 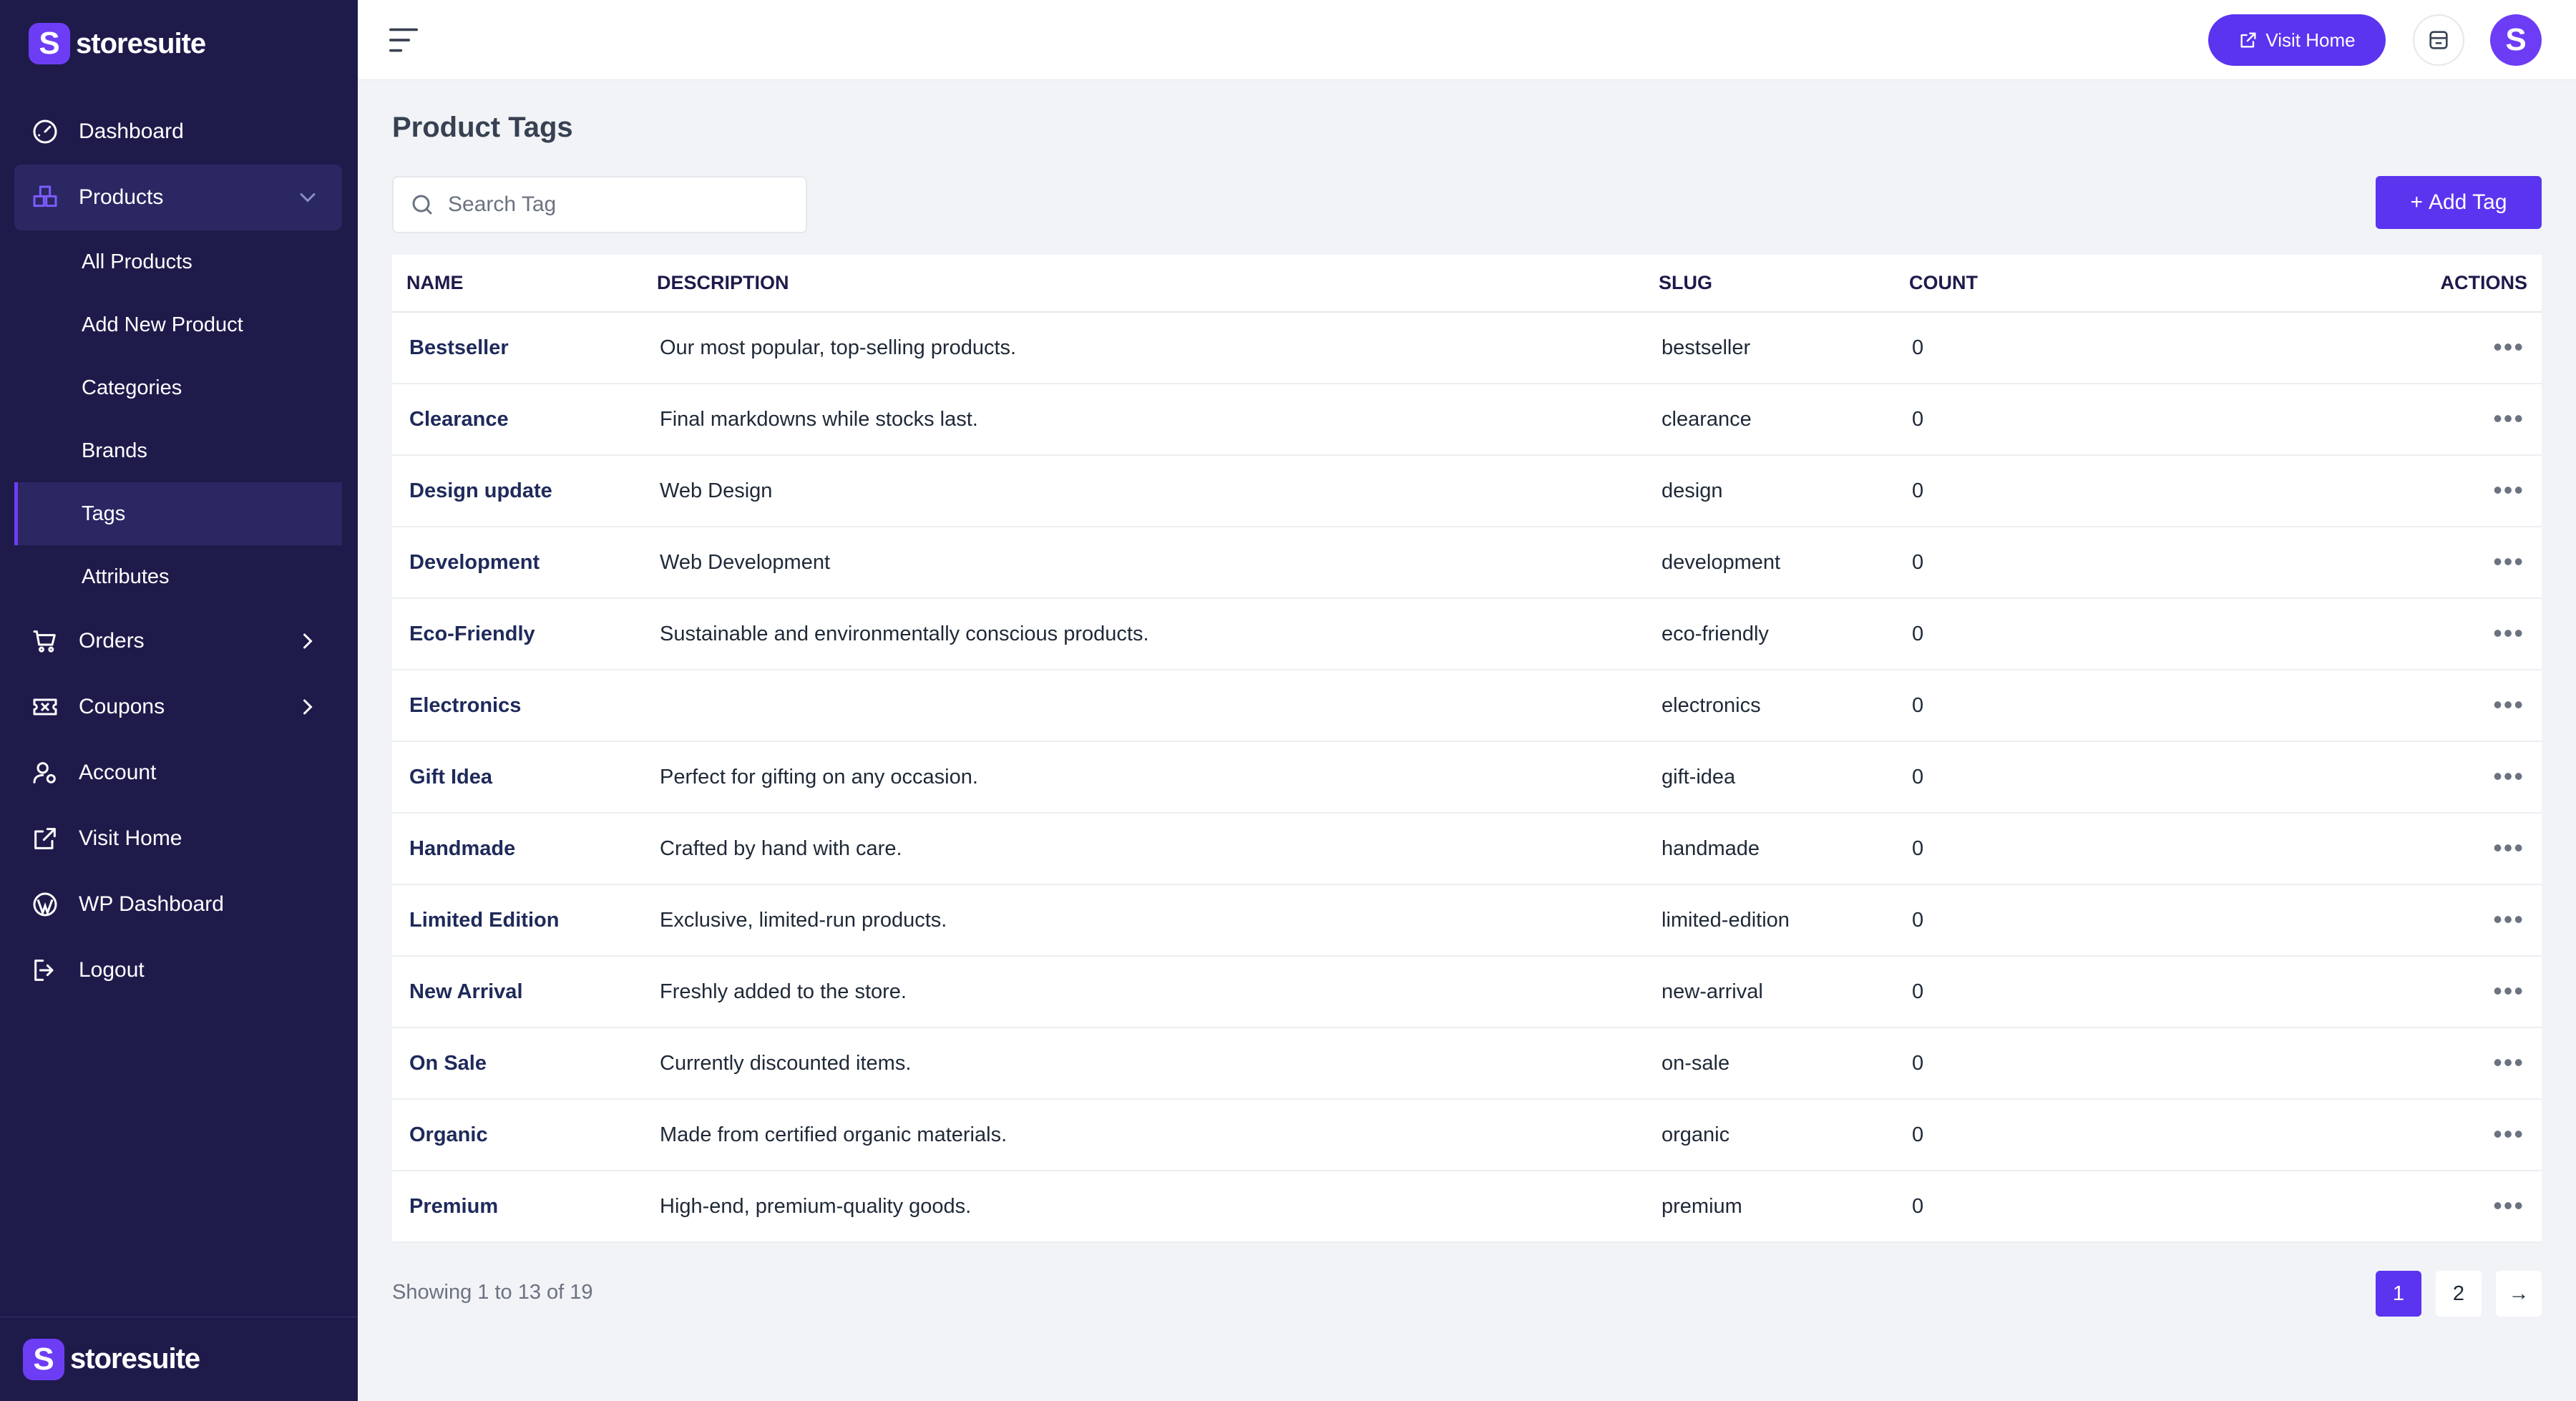 I want to click on visit-home-label: Visit Home, so click(x=2310, y=40).